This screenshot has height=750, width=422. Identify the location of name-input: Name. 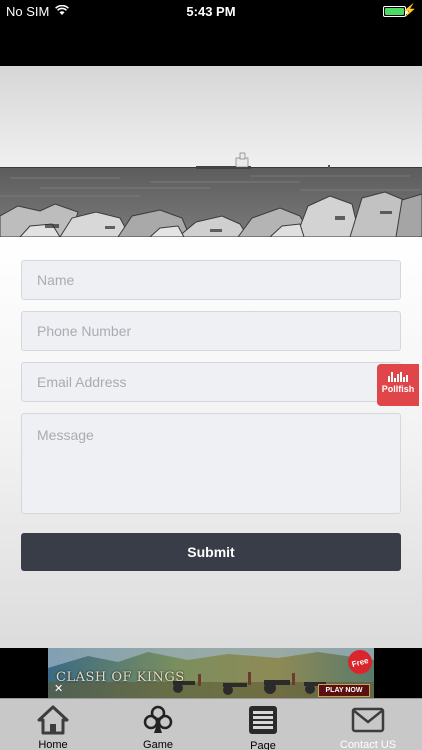
(211, 280).